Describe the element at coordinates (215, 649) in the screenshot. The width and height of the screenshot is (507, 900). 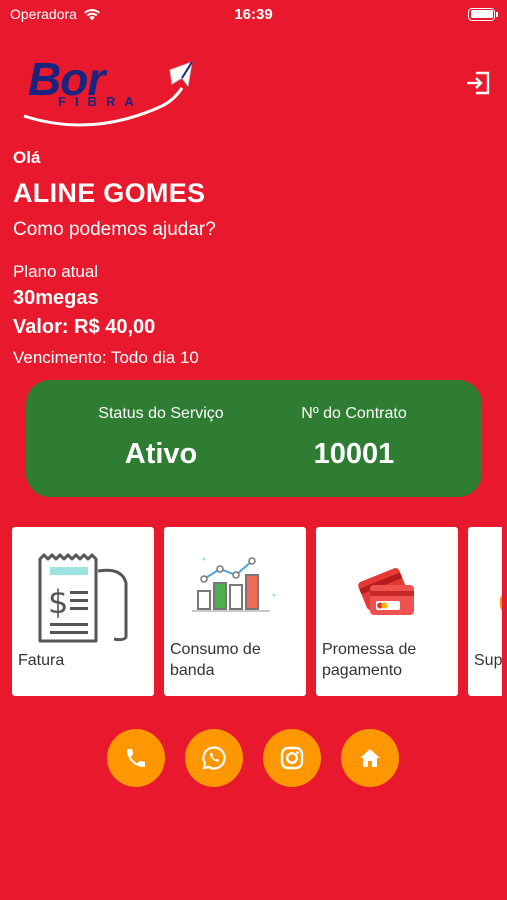
I see `menu-label-line1: Consumo de` at that location.